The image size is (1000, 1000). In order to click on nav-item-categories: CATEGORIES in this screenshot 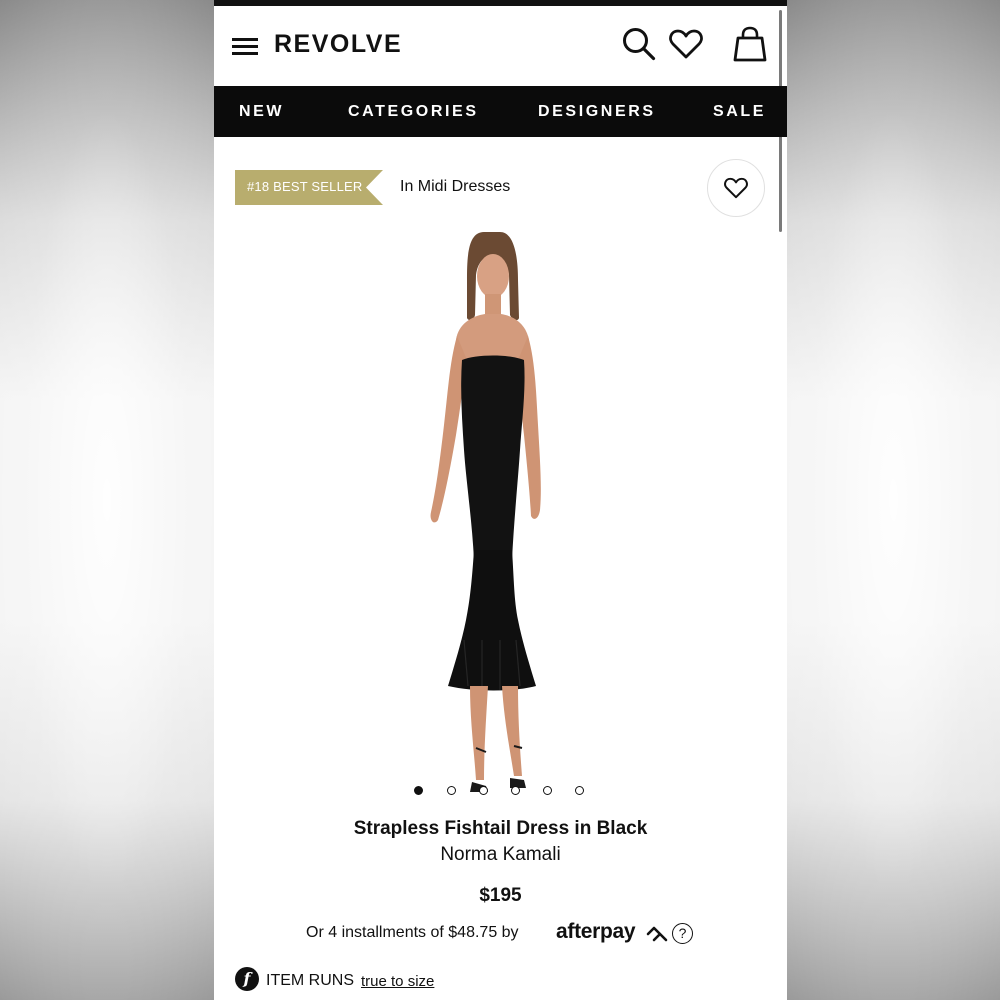, I will do `click(413, 112)`.